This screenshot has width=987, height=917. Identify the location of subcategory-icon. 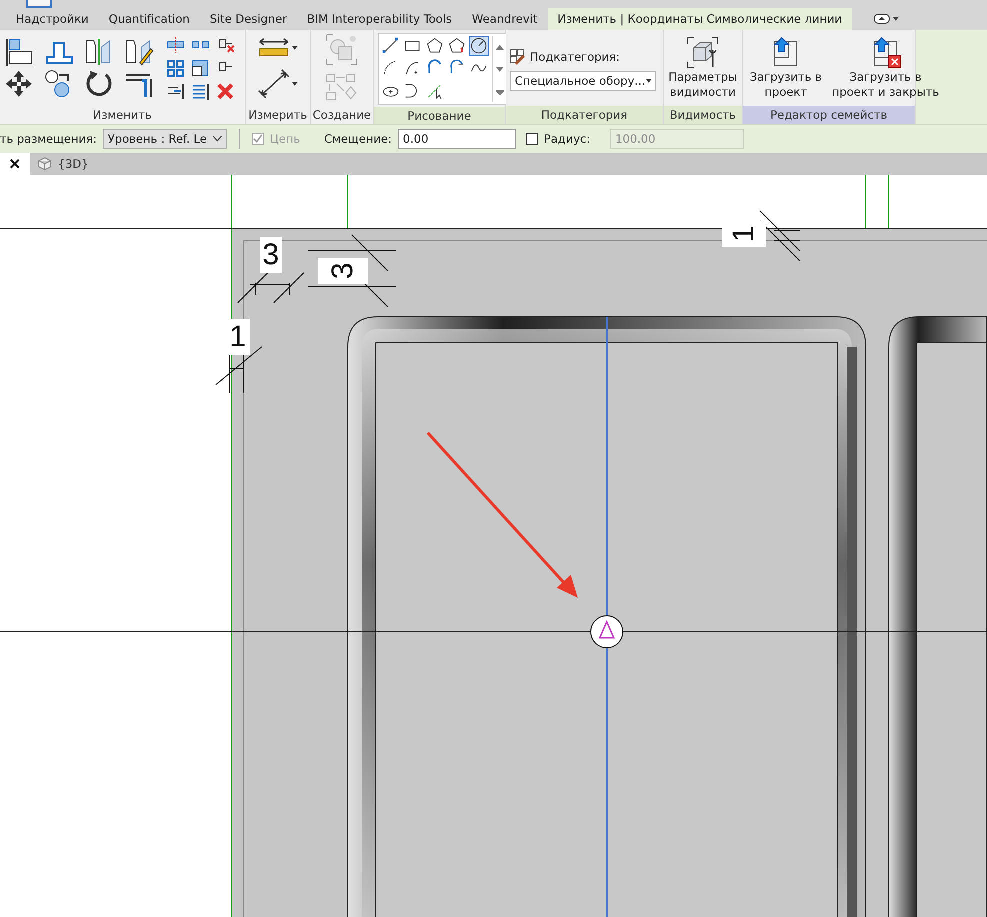
(518, 57).